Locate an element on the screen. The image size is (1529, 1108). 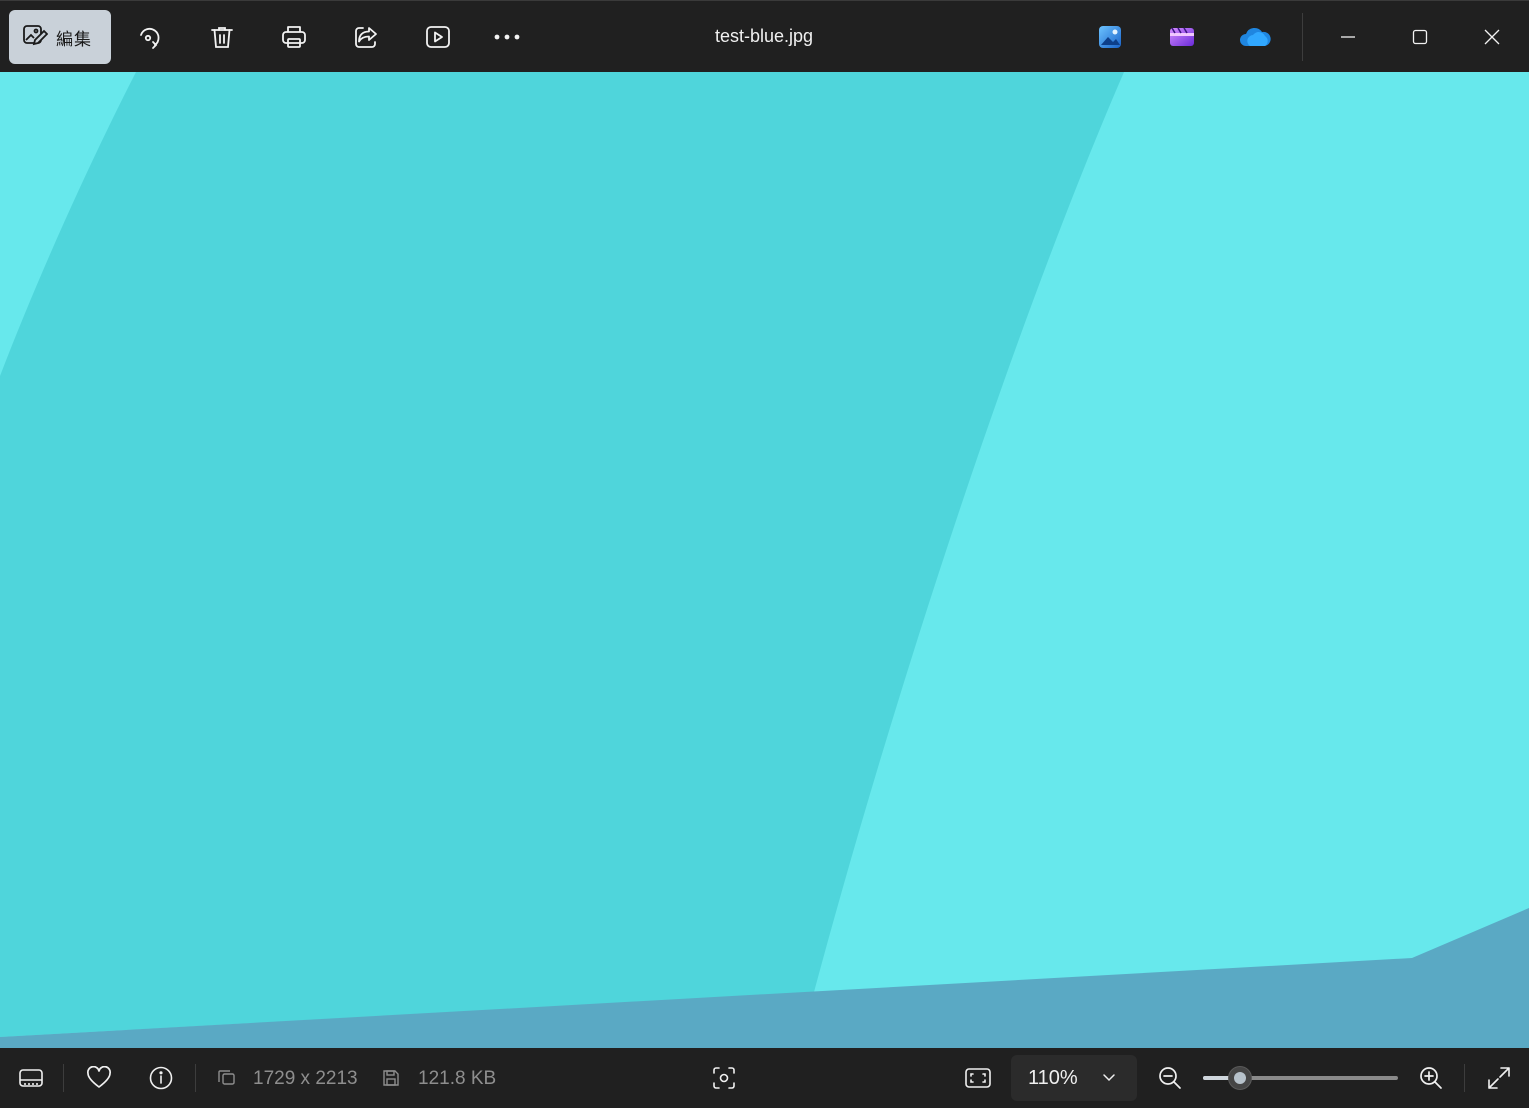
play-icon is located at coordinates (438, 37).